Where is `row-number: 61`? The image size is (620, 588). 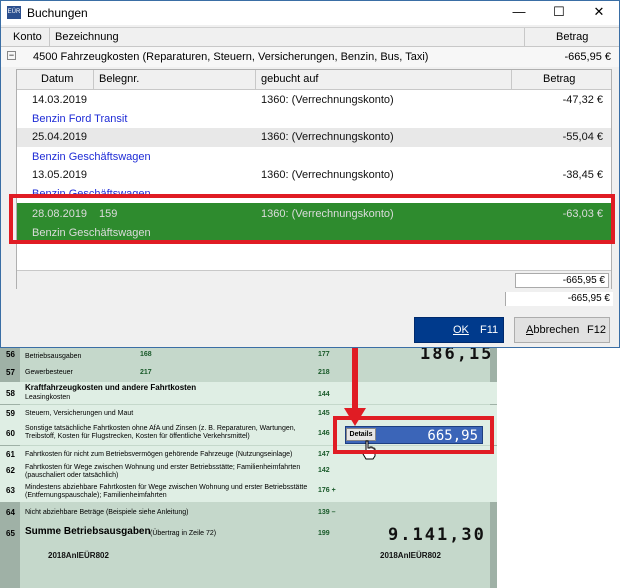
row-number: 61 is located at coordinates (10, 454).